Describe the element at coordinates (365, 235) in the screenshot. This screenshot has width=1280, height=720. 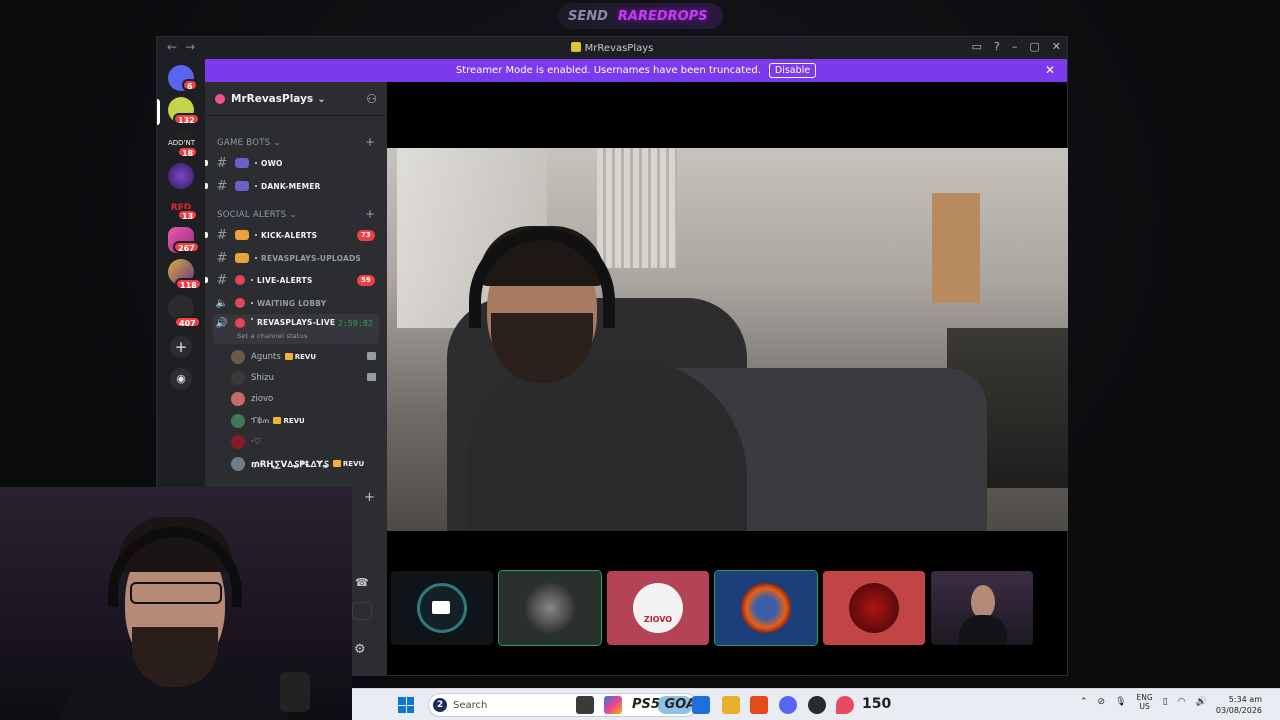
I see `mention-count: 73` at that location.